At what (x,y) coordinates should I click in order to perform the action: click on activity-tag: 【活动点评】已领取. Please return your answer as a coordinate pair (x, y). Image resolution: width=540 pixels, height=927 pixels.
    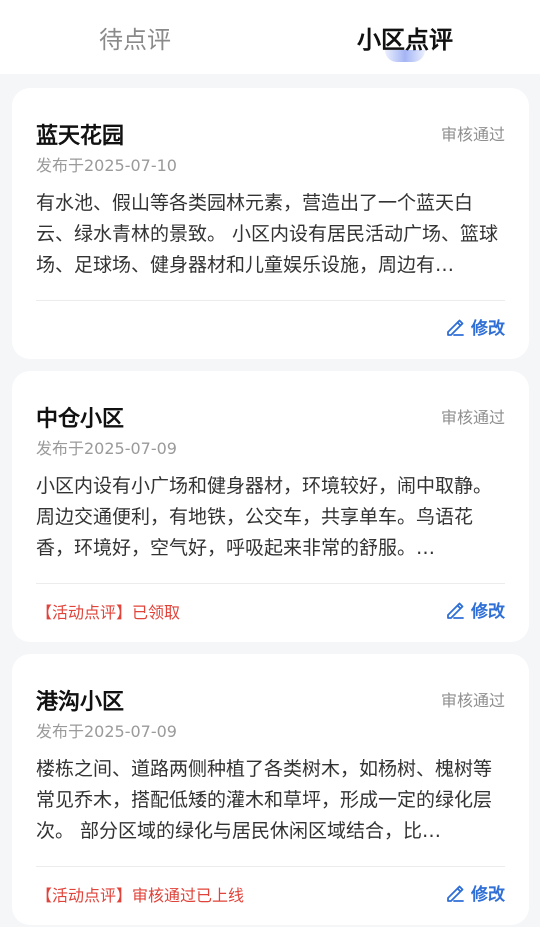
    Looking at the image, I should click on (108, 612).